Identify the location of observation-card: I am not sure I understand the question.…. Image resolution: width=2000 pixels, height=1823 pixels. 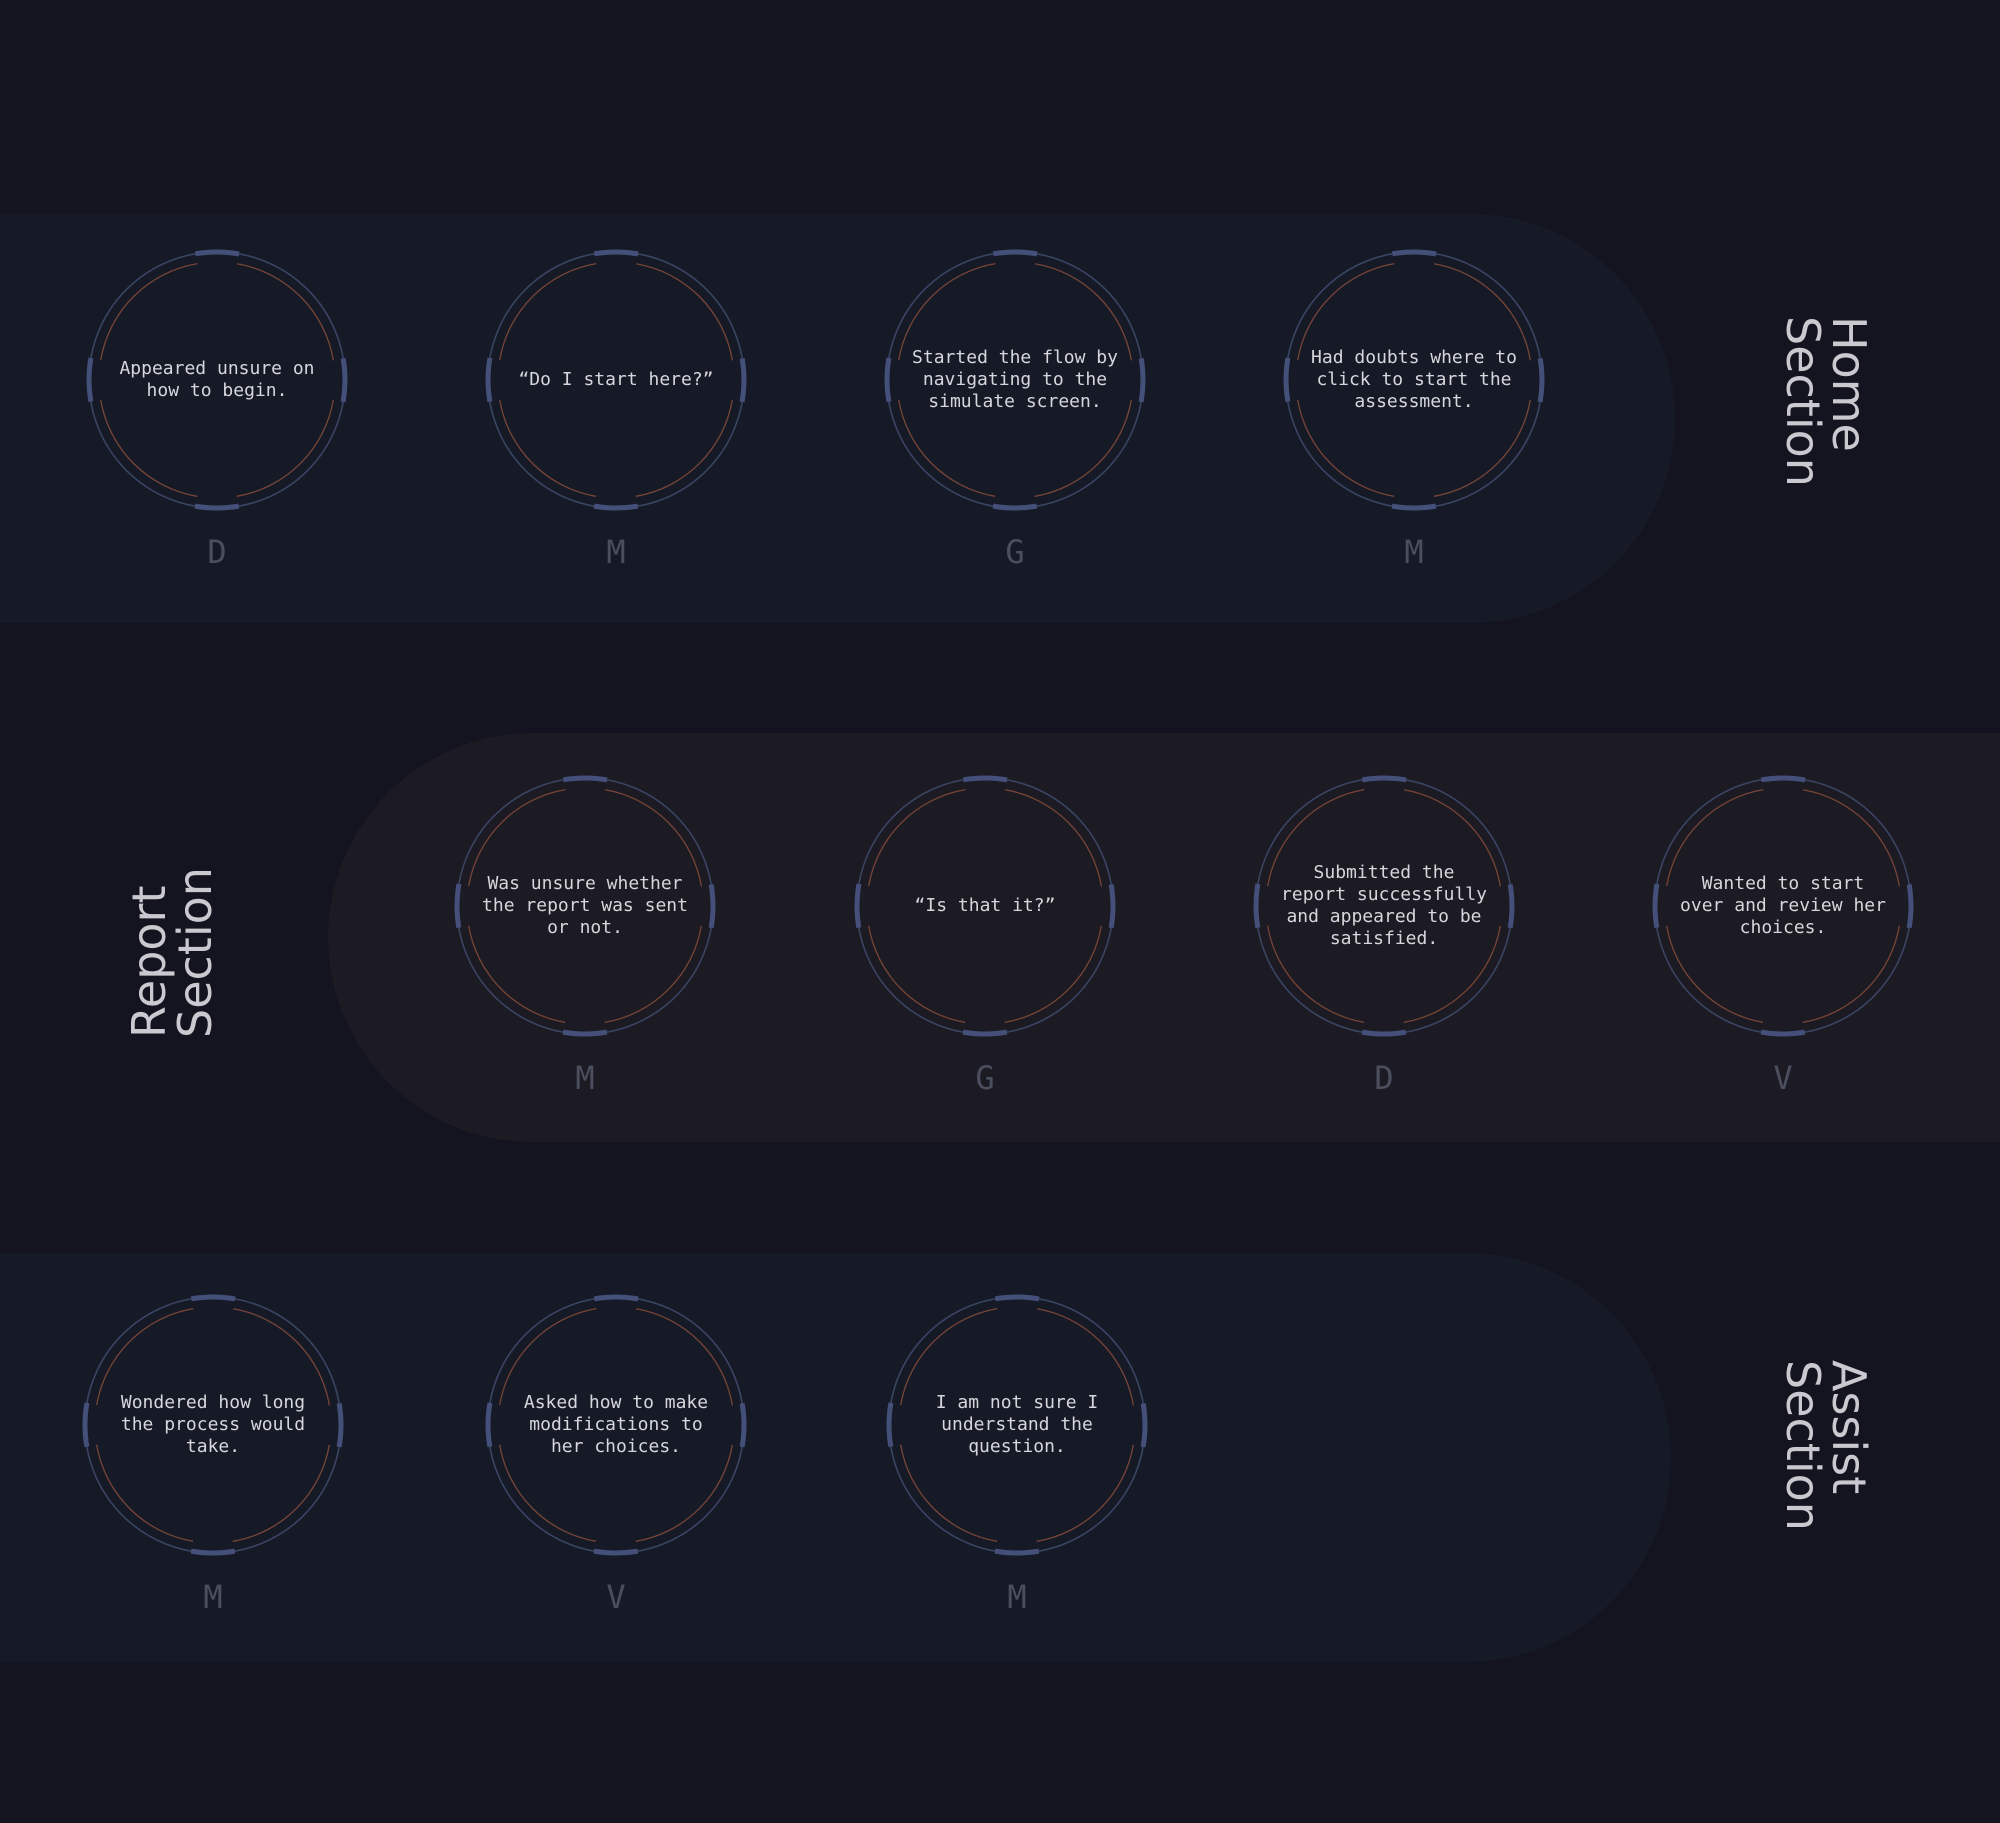
(1017, 1455).